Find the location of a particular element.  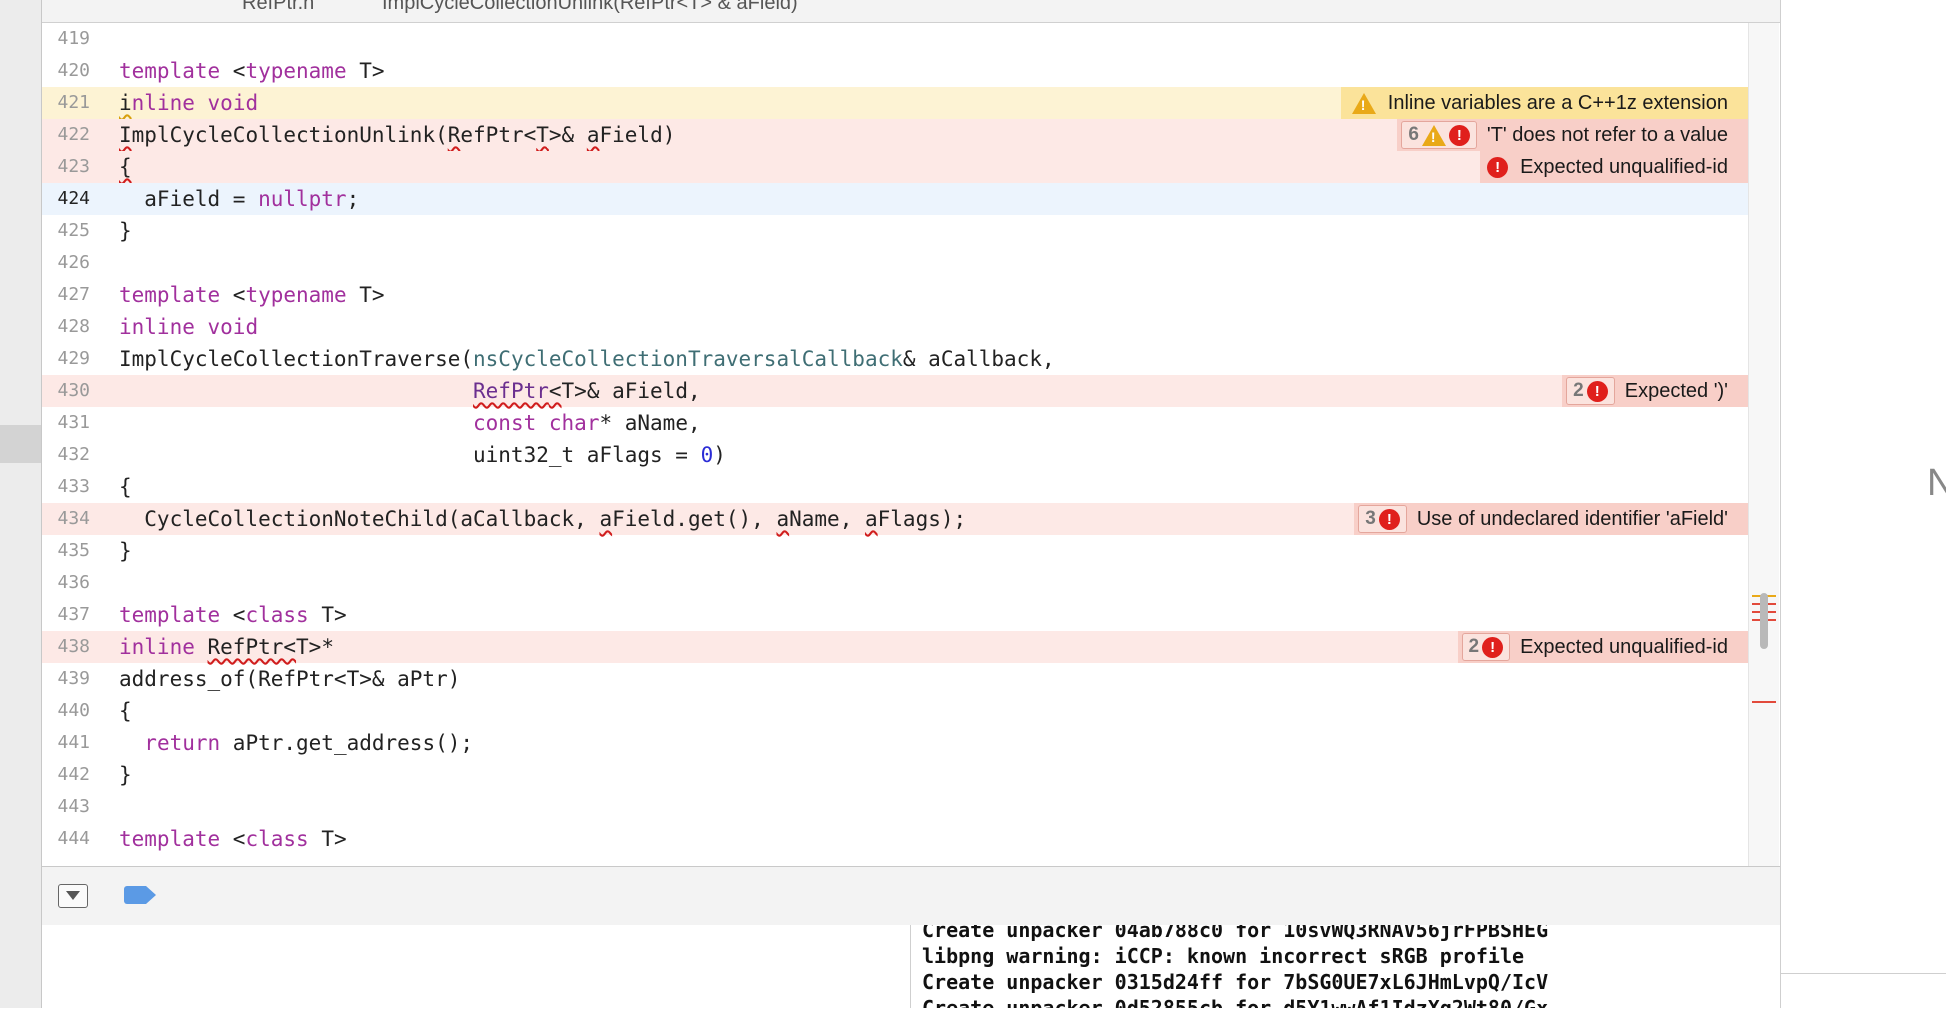

warning-annotation: Inline variables are a C++1z extension is located at coordinates (1544, 103).